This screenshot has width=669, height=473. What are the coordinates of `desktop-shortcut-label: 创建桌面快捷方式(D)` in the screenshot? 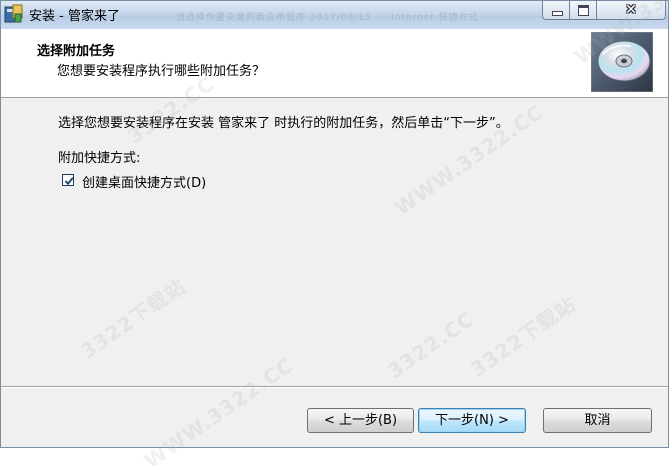 It's located at (144, 181).